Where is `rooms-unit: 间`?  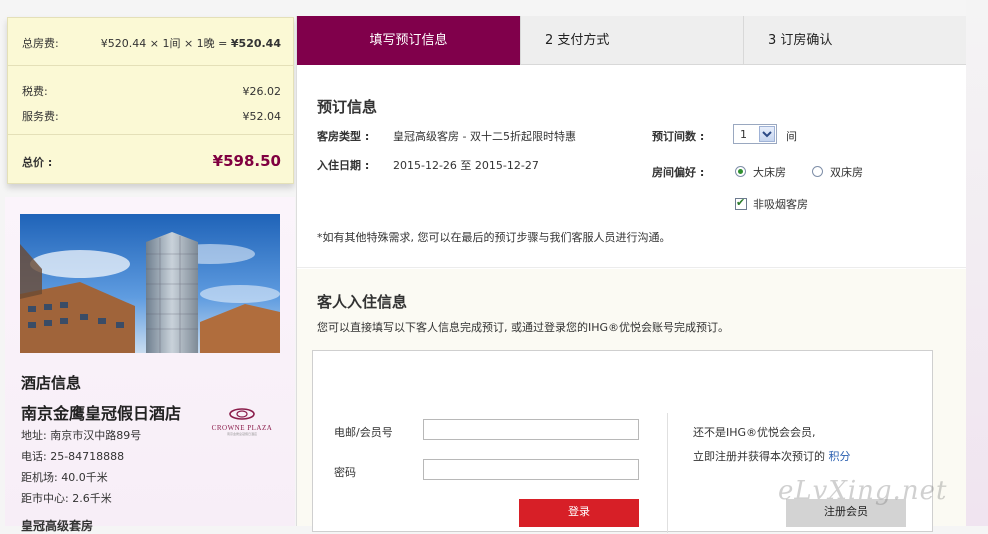 rooms-unit: 间 is located at coordinates (791, 136).